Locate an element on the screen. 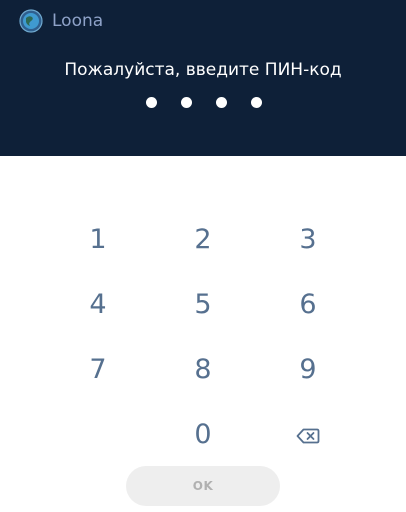 This screenshot has width=406, height=512. app-bar: Loona is located at coordinates (61, 21).